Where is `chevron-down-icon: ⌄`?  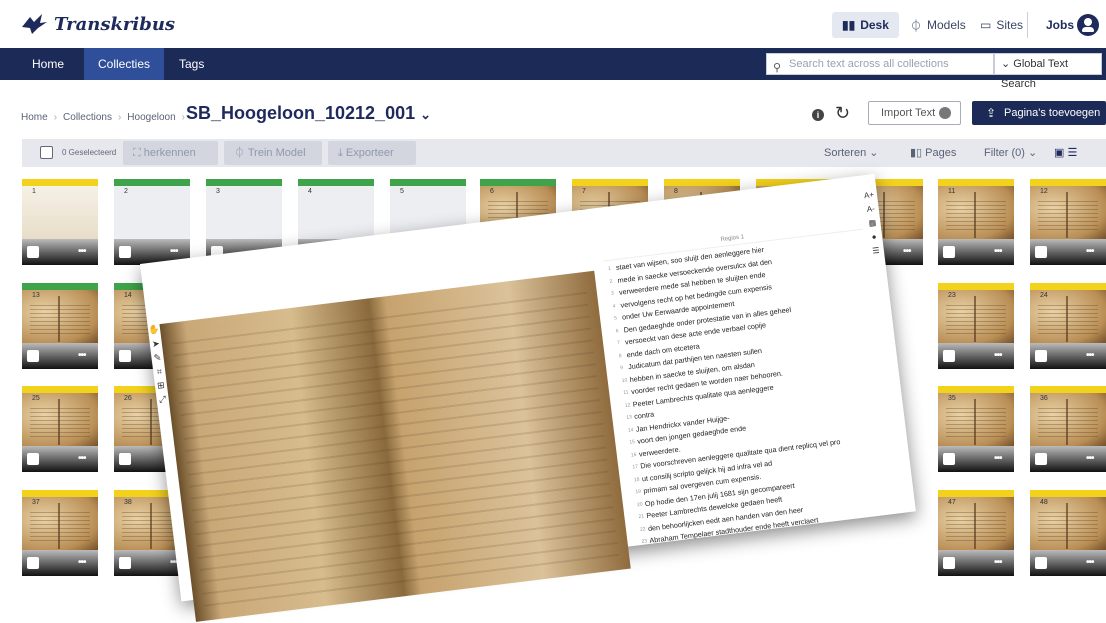
chevron-down-icon: ⌄ is located at coordinates (426, 114).